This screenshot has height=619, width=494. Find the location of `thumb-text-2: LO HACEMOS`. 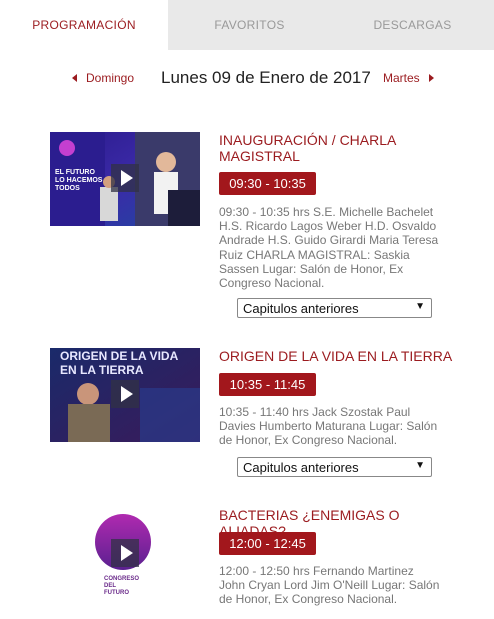

thumb-text-2: LO HACEMOS is located at coordinates (79, 180).